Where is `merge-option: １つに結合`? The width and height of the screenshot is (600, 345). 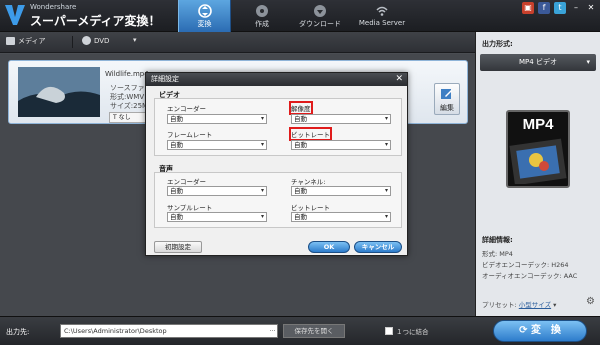 merge-option: １つに結合 is located at coordinates (407, 331).